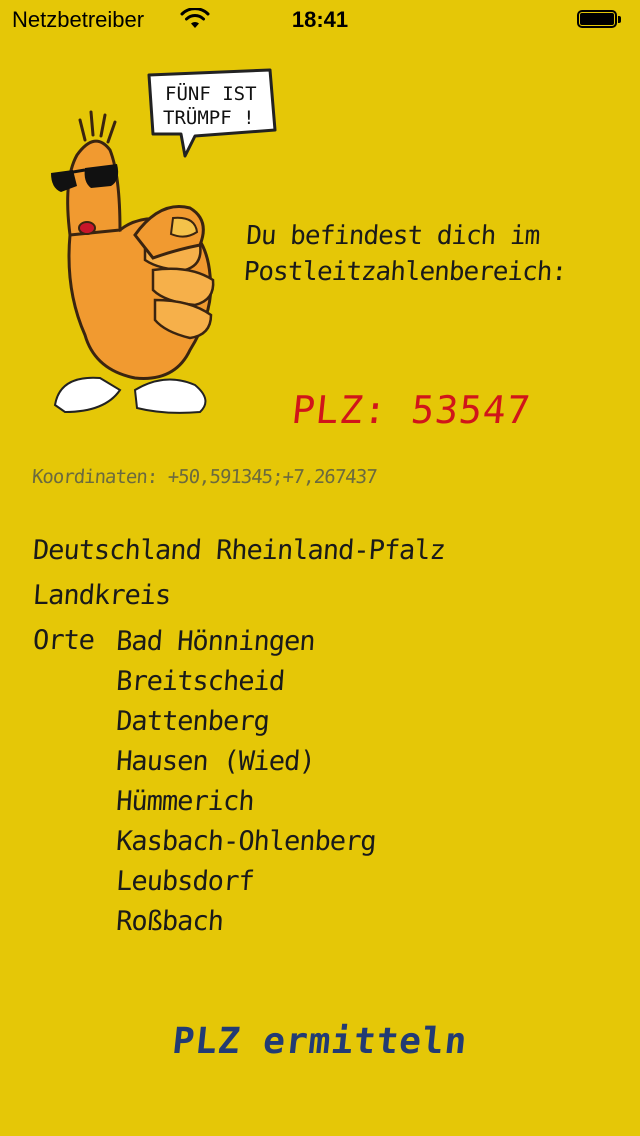 Image resolution: width=640 pixels, height=1136 pixels. I want to click on battery-icon, so click(599, 20).